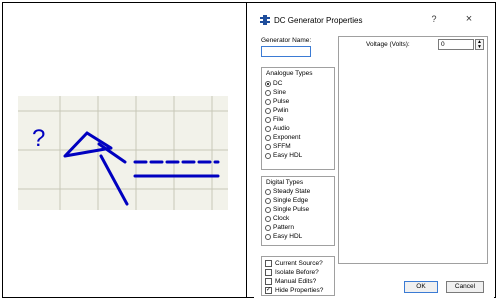  Describe the element at coordinates (285, 182) in the screenshot. I see `digital-group-title: Digital Types` at that location.